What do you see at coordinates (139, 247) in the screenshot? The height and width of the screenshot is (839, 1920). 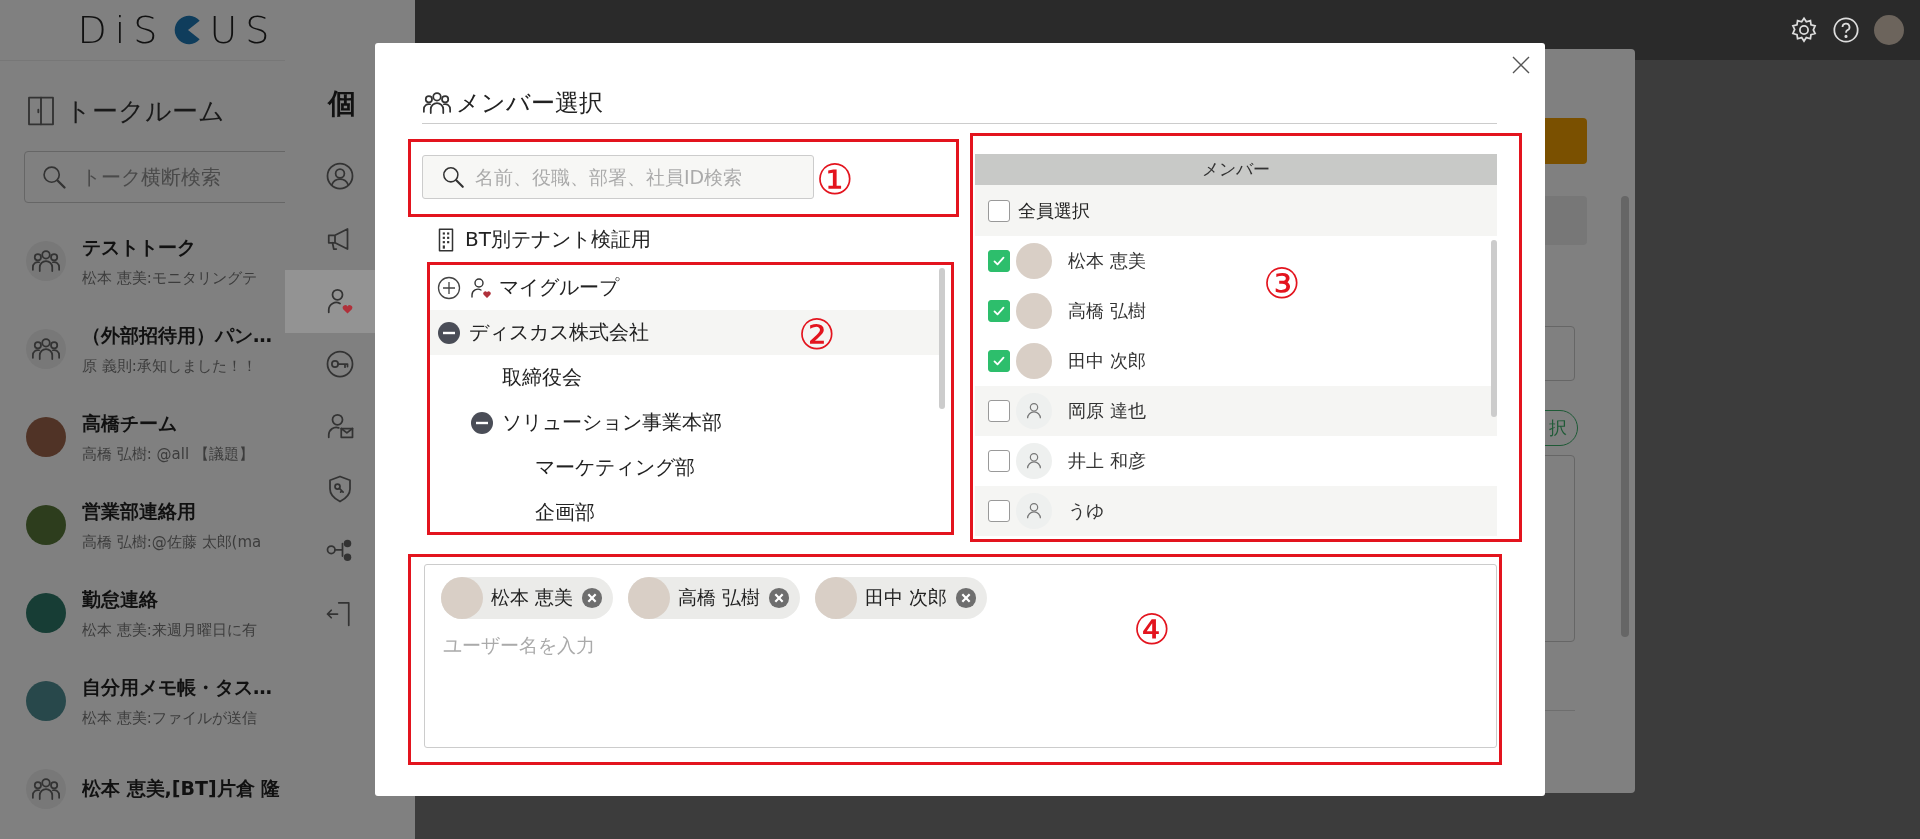 I see `room-title: テストトーク` at bounding box center [139, 247].